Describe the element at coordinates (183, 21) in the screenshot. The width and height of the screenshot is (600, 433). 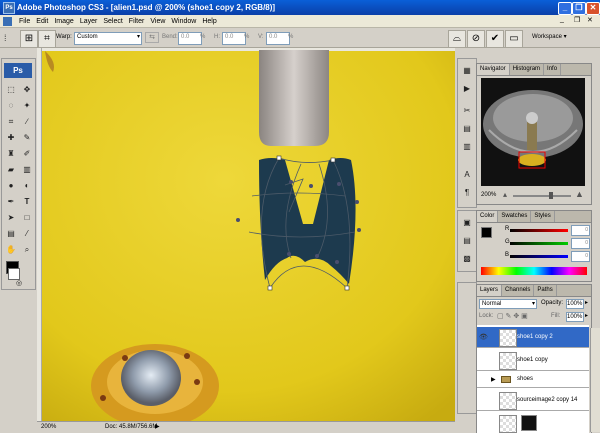
I see `menu-window: Window` at that location.